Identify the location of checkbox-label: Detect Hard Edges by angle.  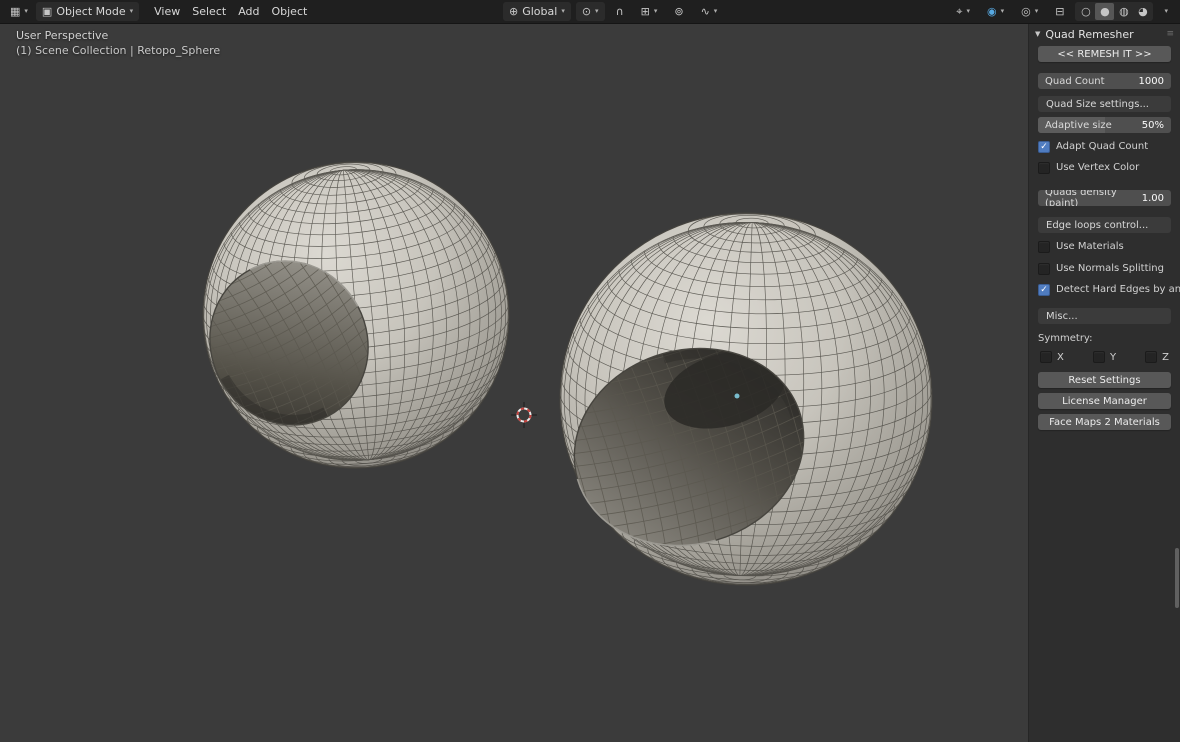
(1118, 289).